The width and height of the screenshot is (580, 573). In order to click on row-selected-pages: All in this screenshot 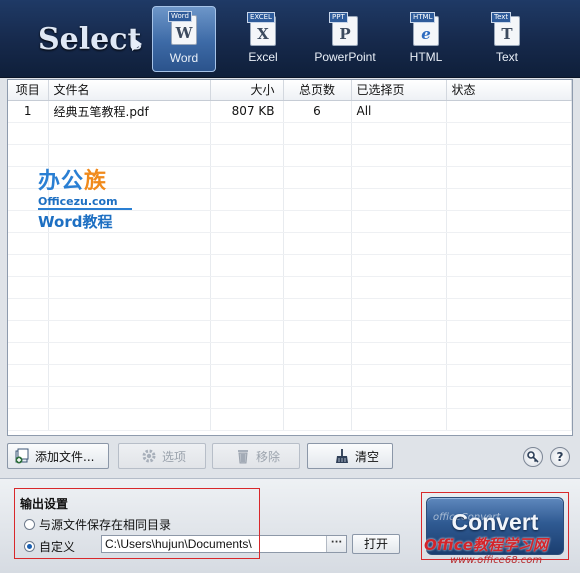, I will do `click(399, 111)`.